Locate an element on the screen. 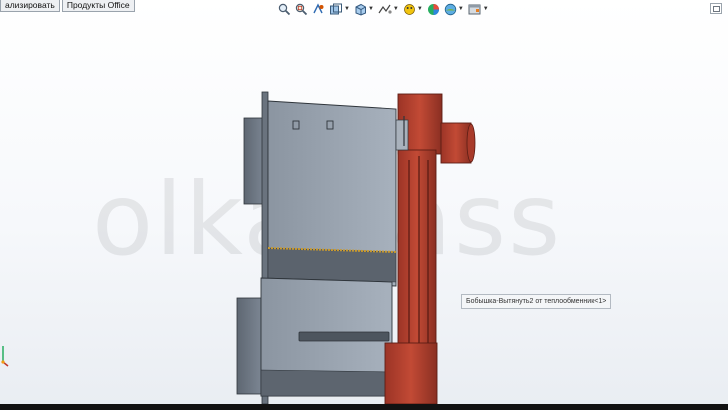  bottom-header-block is located at coordinates (411, 373).